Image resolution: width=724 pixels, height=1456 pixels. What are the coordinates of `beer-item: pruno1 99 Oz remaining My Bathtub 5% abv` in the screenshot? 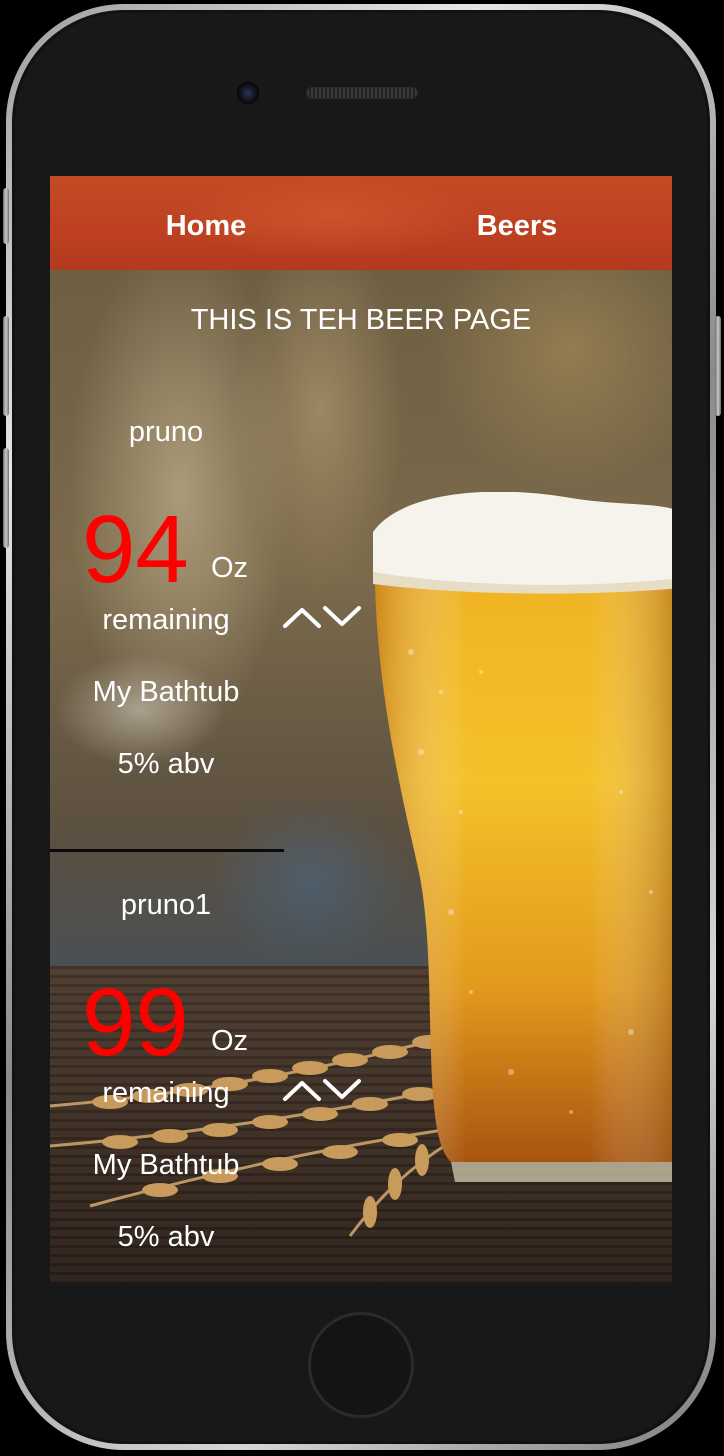 It's located at (230, 1079).